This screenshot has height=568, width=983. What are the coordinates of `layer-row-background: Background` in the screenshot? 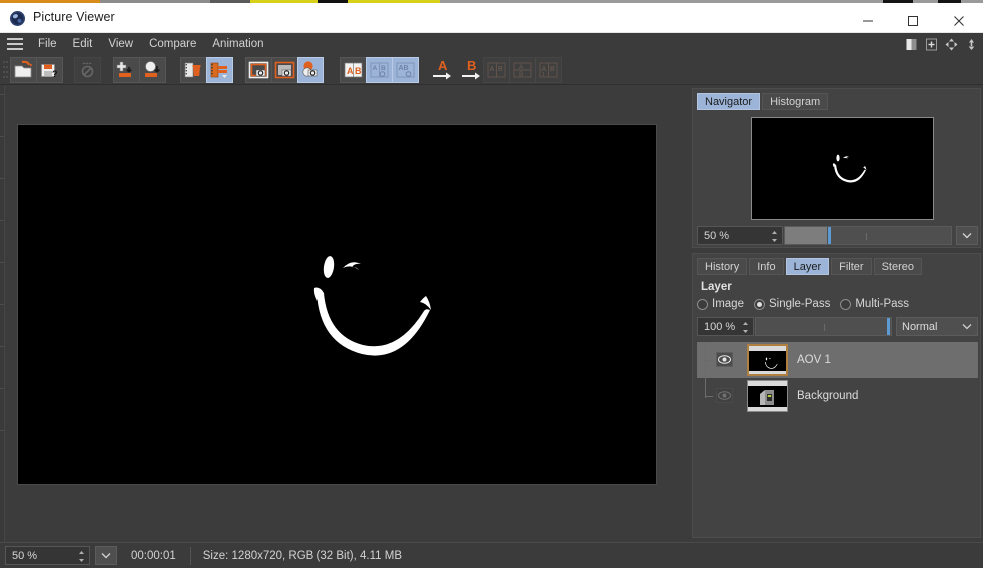 It's located at (837, 396).